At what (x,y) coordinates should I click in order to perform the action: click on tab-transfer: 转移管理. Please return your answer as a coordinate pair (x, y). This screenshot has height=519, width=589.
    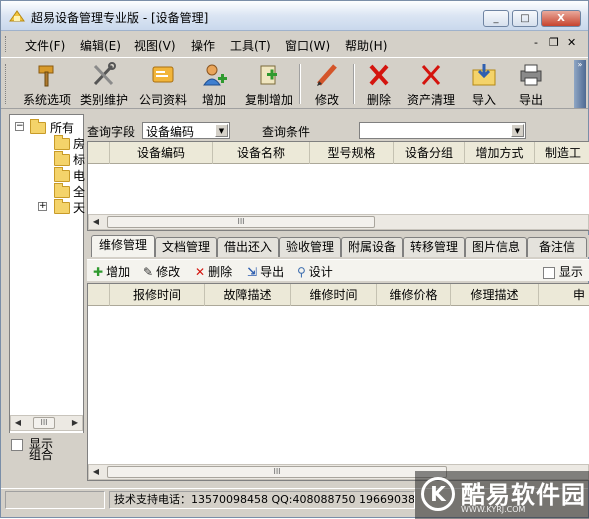
    Looking at the image, I should click on (434, 247).